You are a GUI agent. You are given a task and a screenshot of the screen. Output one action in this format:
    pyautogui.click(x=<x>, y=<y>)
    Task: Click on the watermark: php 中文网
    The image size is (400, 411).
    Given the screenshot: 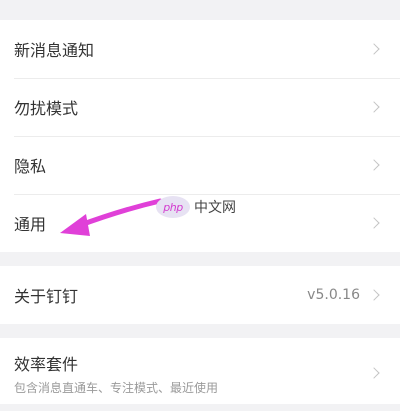 What is the action you would take?
    pyautogui.click(x=196, y=207)
    